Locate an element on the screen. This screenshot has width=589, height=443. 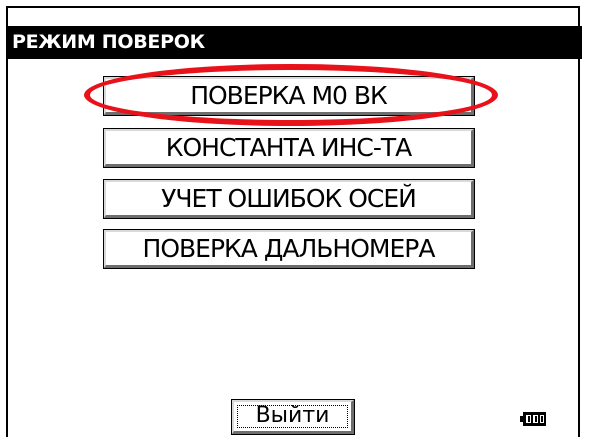
battery-full-icon is located at coordinates (533, 419).